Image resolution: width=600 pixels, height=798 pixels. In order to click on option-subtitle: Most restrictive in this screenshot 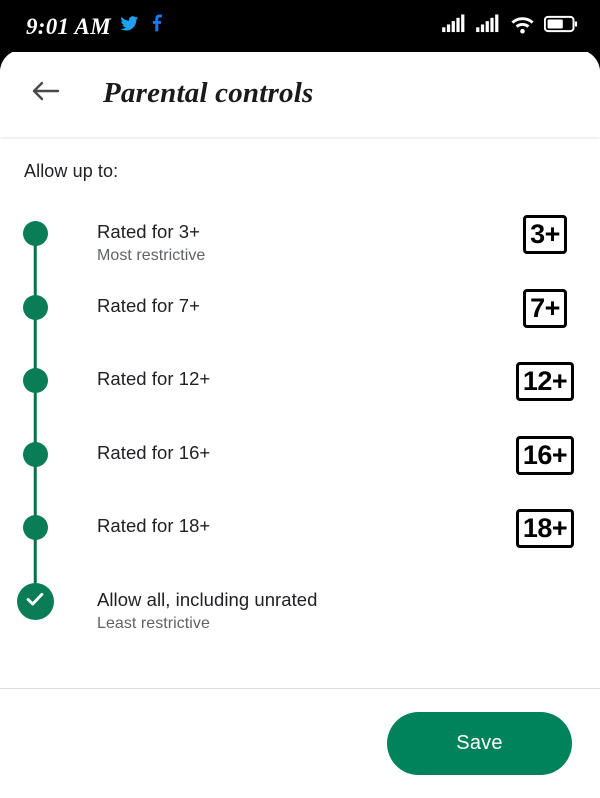, I will do `click(151, 255)`.